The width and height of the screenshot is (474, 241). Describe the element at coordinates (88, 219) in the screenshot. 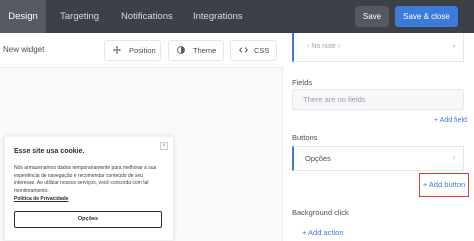

I see `cookie-options-button: Opções` at that location.